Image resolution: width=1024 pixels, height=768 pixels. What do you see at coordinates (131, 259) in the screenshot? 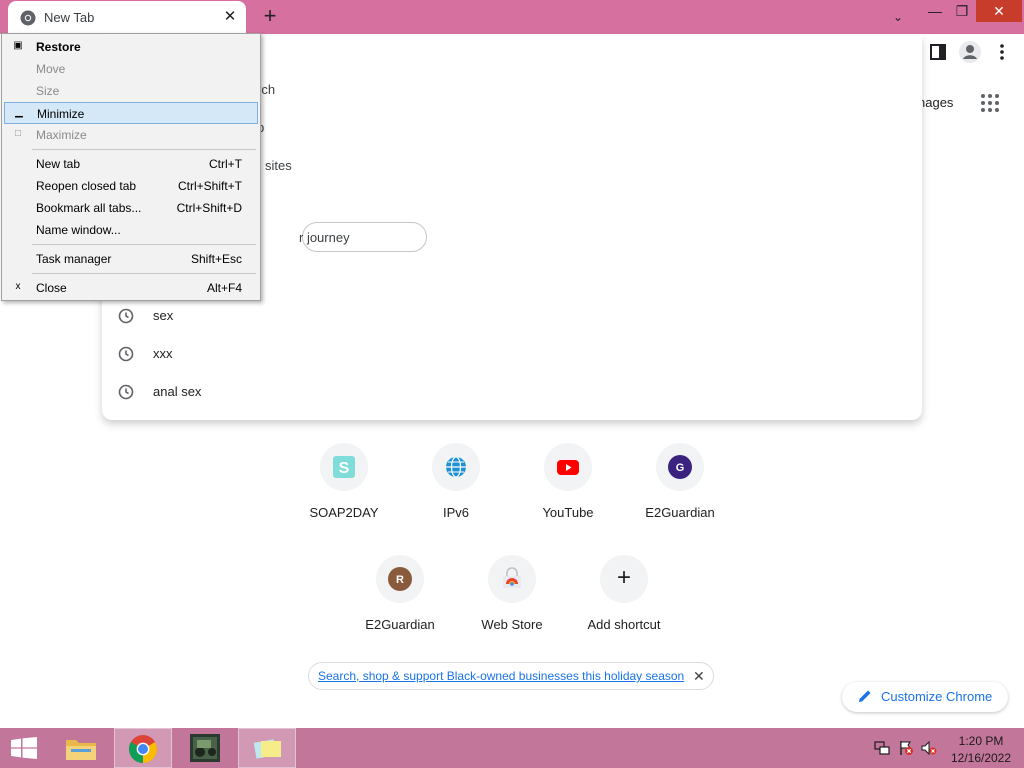
I see `menu-item-task-manager: Task manager Shift+Esc` at bounding box center [131, 259].